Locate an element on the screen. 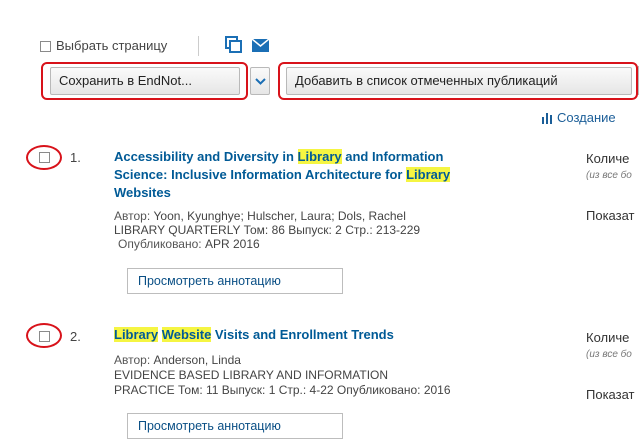  show-more-label-2: Показат is located at coordinates (610, 394).